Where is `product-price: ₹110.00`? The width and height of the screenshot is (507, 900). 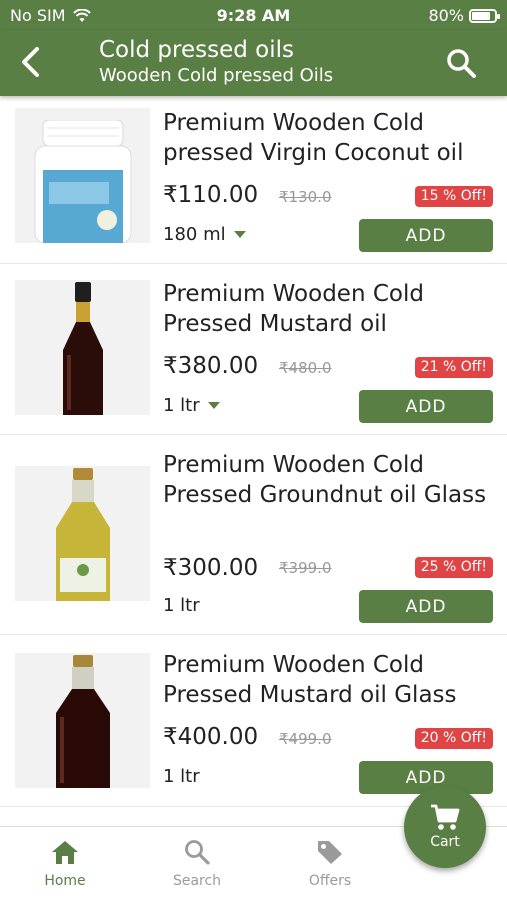 product-price: ₹110.00 is located at coordinates (211, 195).